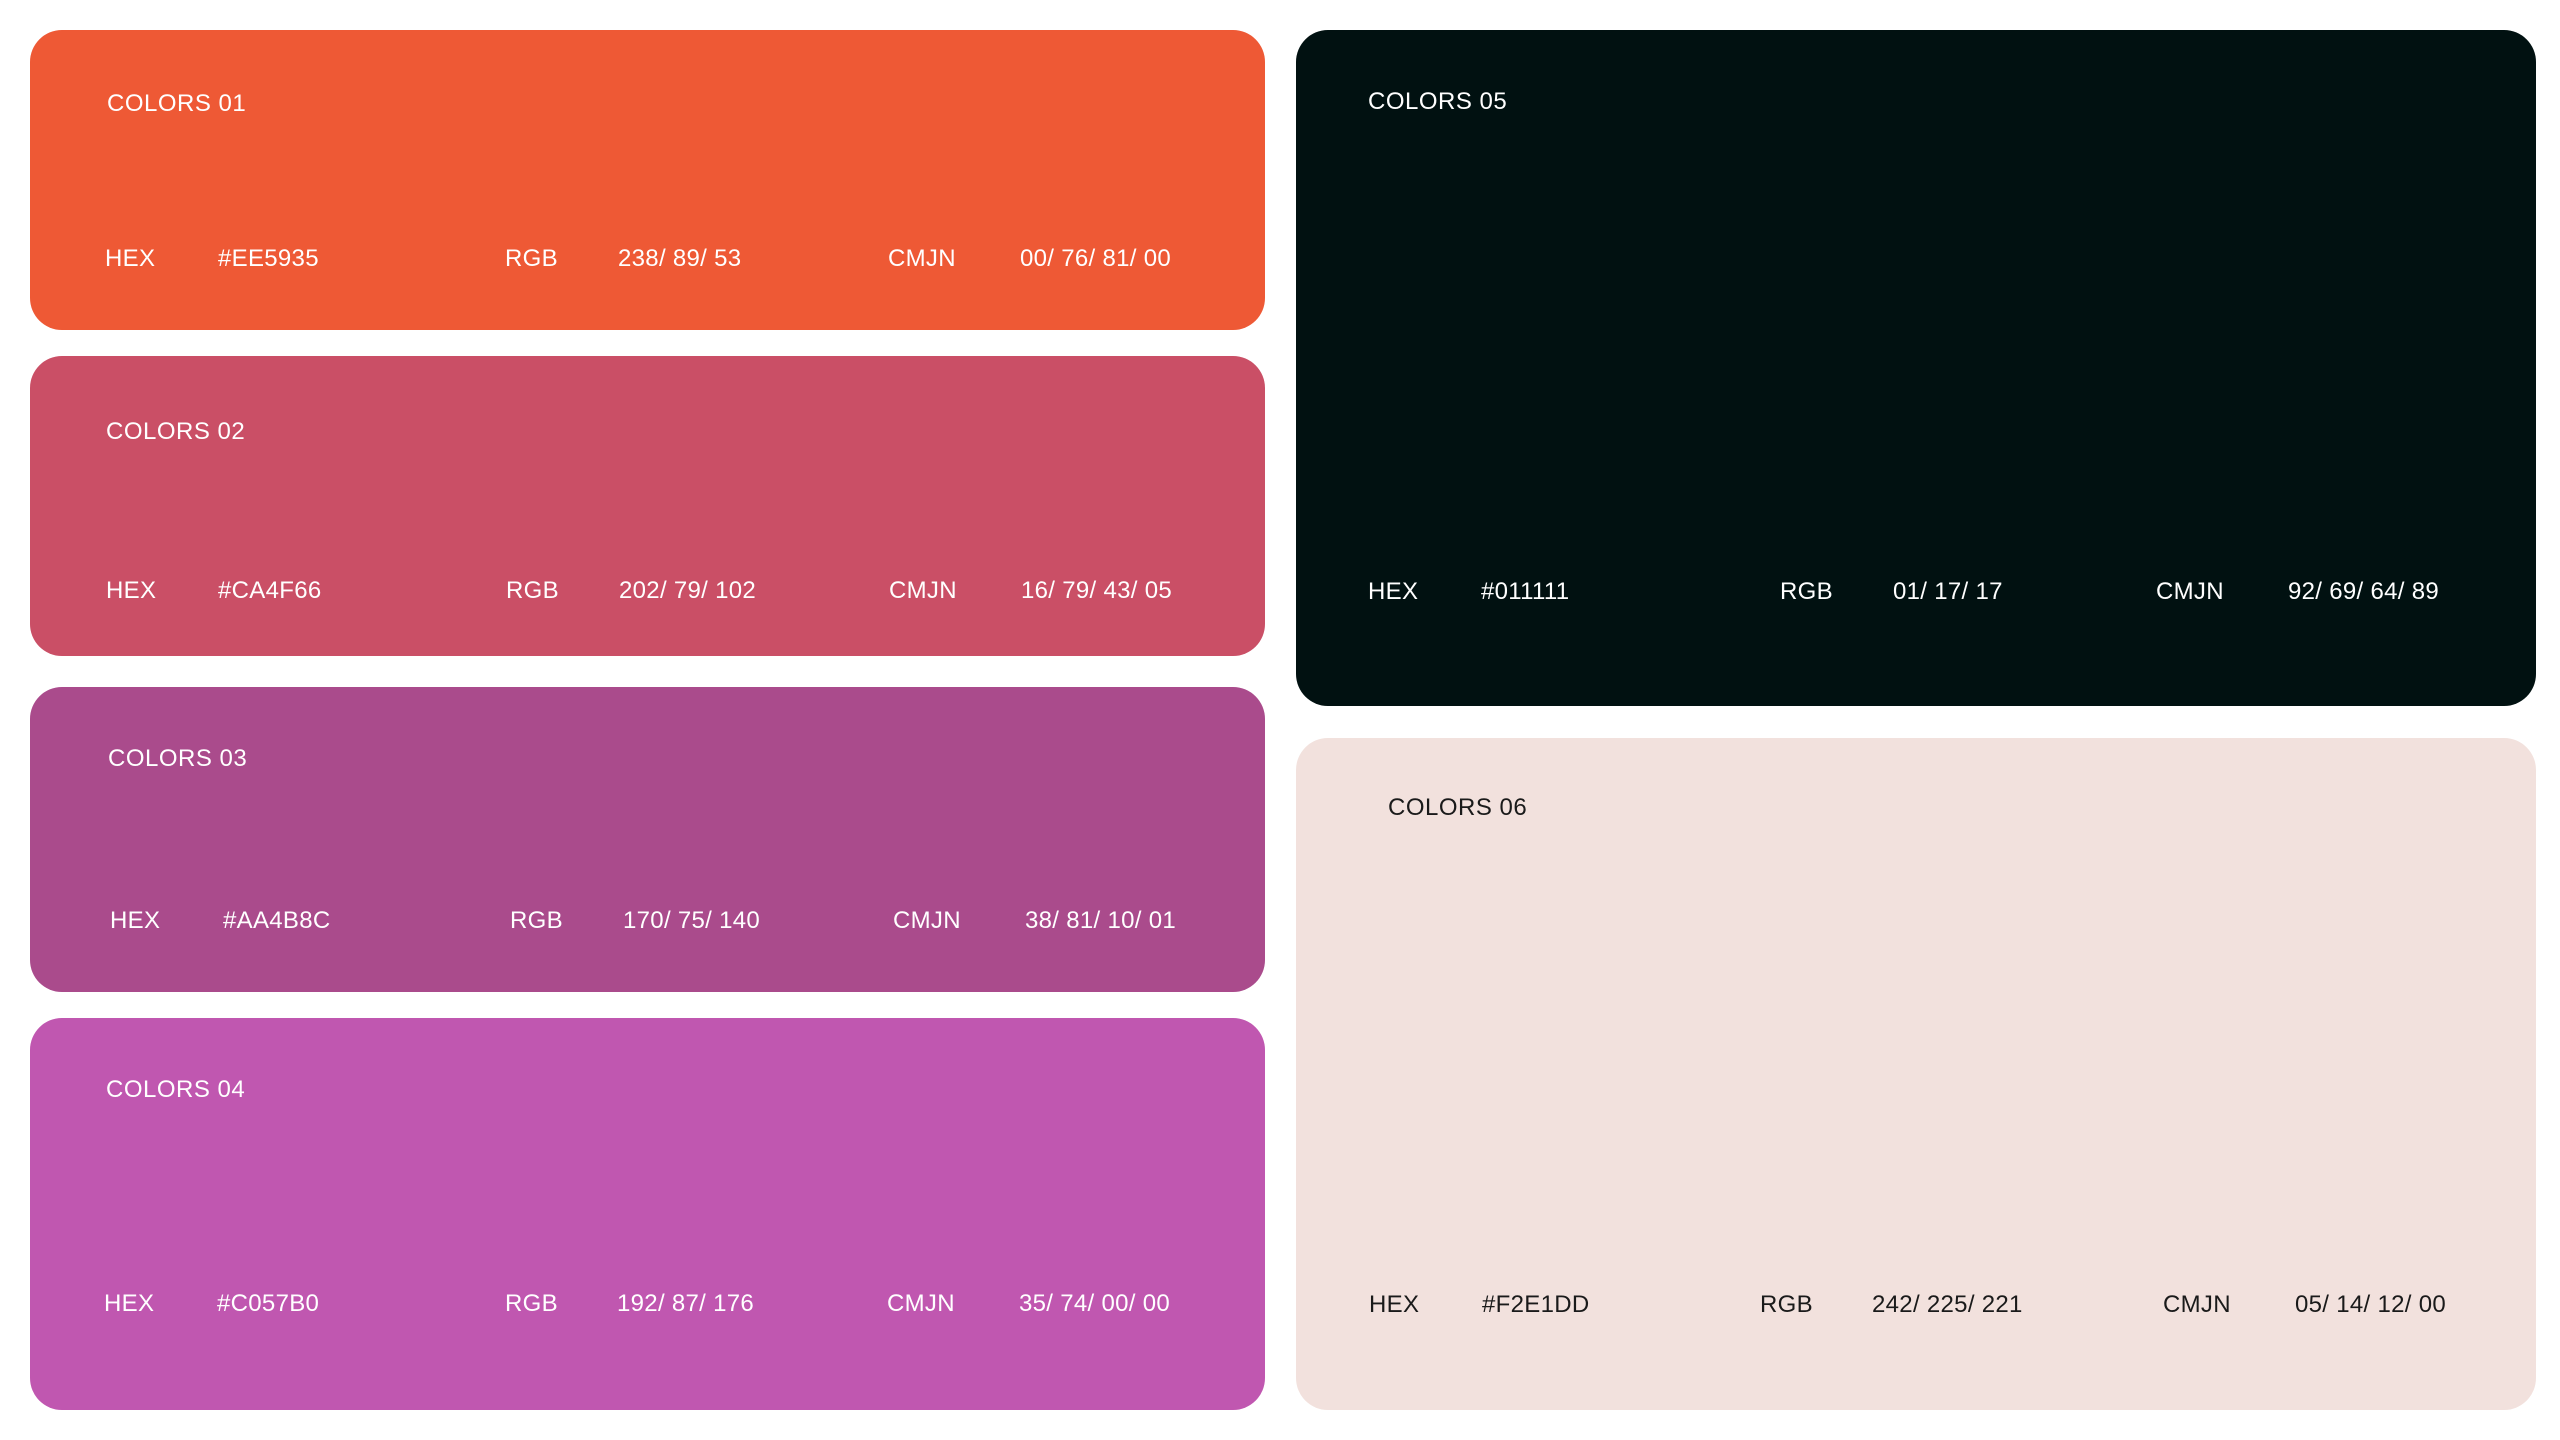  What do you see at coordinates (176, 1089) in the screenshot?
I see `swatch-title: COLORS 04` at bounding box center [176, 1089].